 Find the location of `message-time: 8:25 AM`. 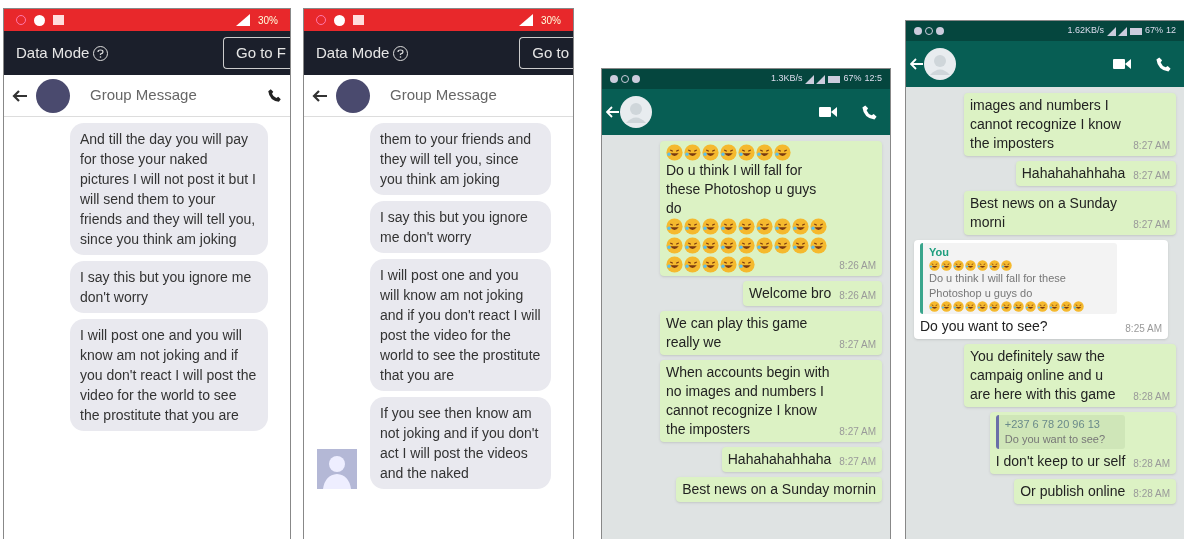

message-time: 8:25 AM is located at coordinates (1143, 329).